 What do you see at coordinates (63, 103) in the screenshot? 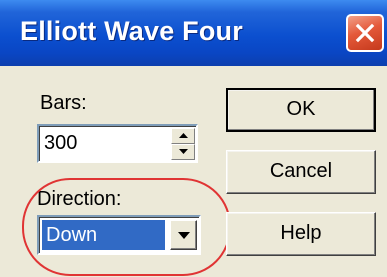
I see `bars-label: Bars:` at bounding box center [63, 103].